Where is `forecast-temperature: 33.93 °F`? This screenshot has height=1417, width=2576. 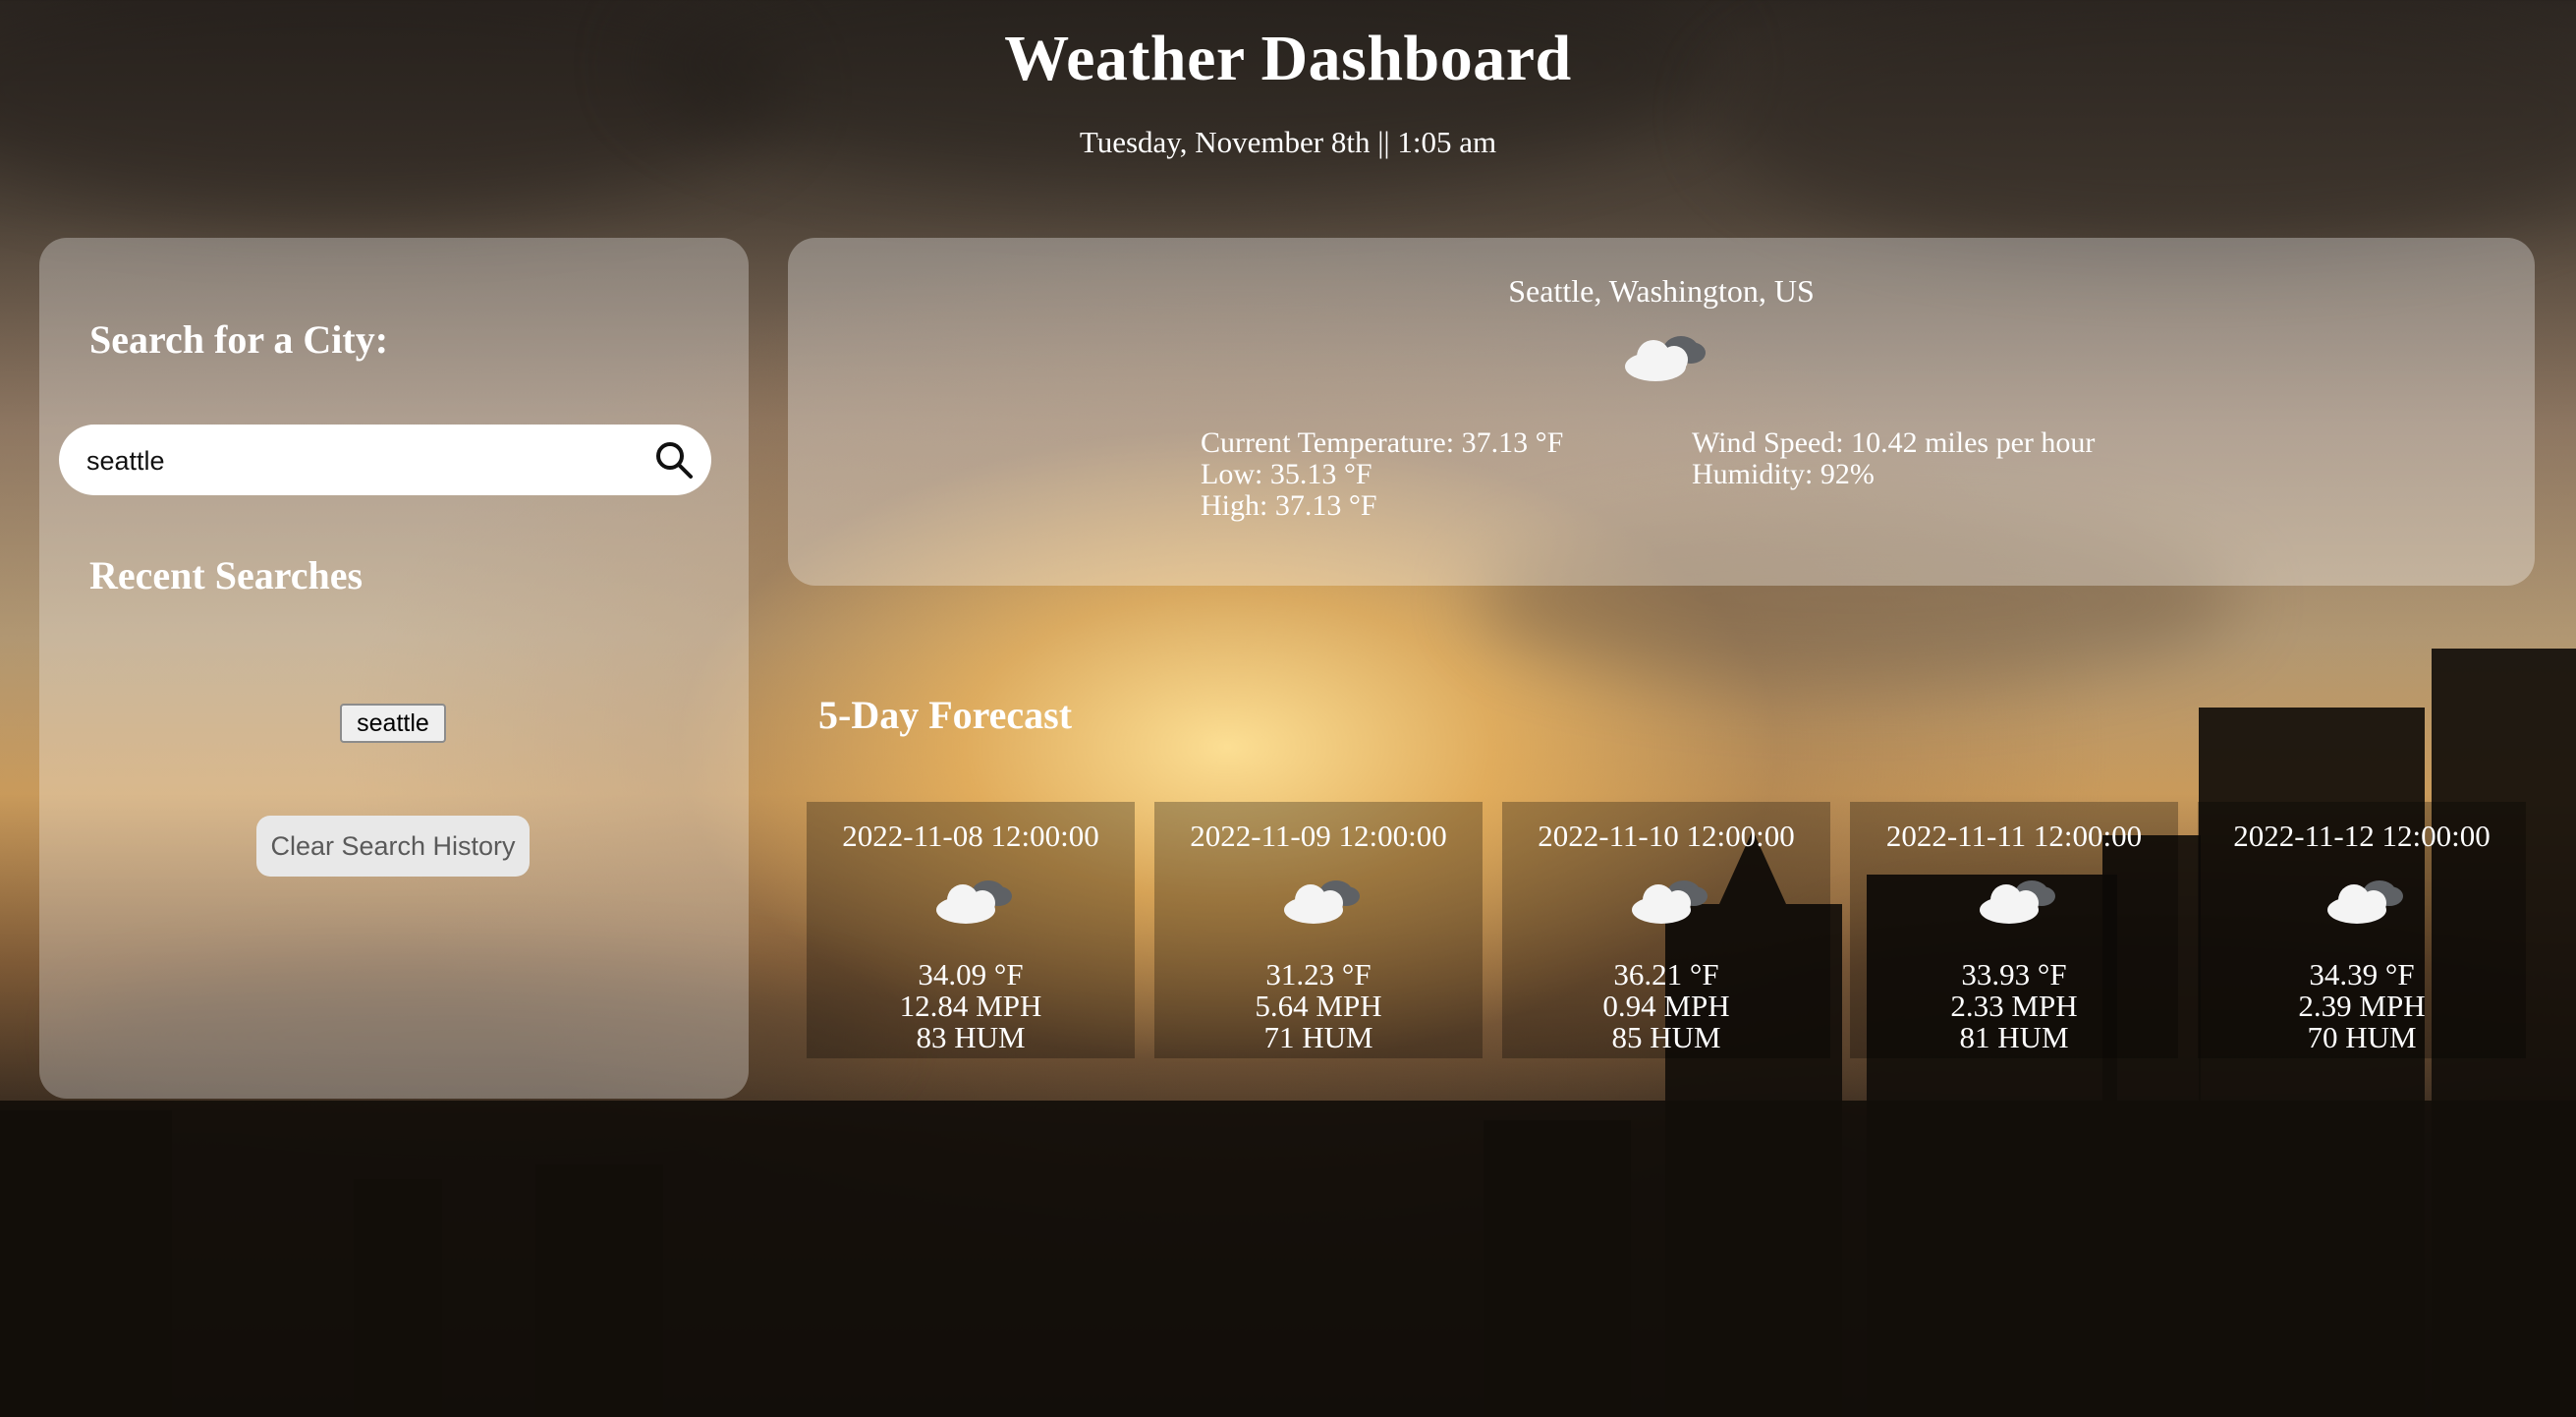 forecast-temperature: 33.93 °F is located at coordinates (2014, 974).